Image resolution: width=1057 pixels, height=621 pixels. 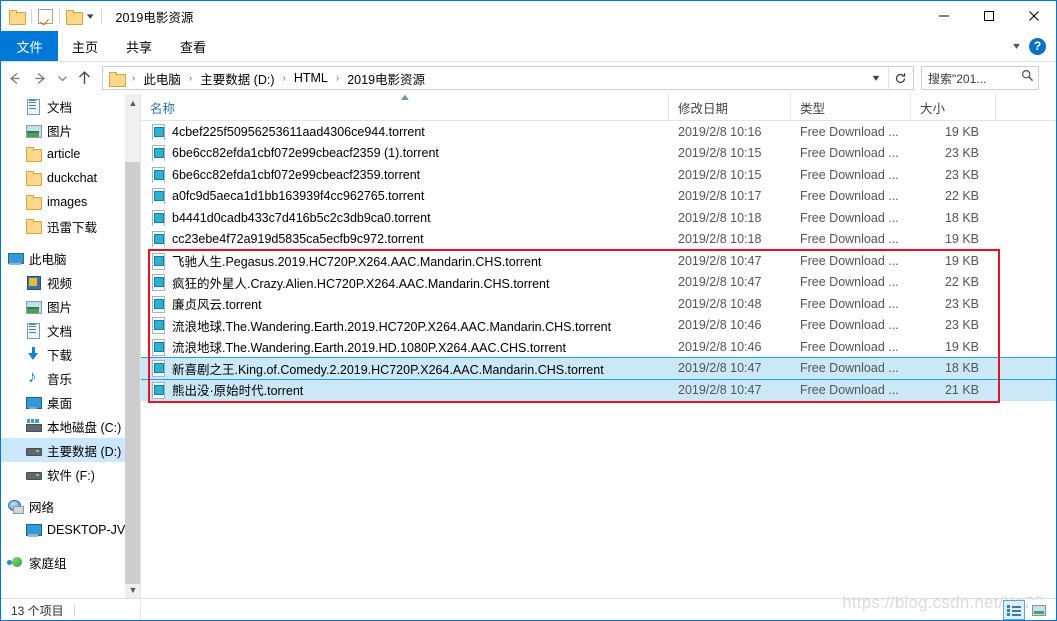 I want to click on sidebar-item-7: 视频, so click(x=71, y=282).